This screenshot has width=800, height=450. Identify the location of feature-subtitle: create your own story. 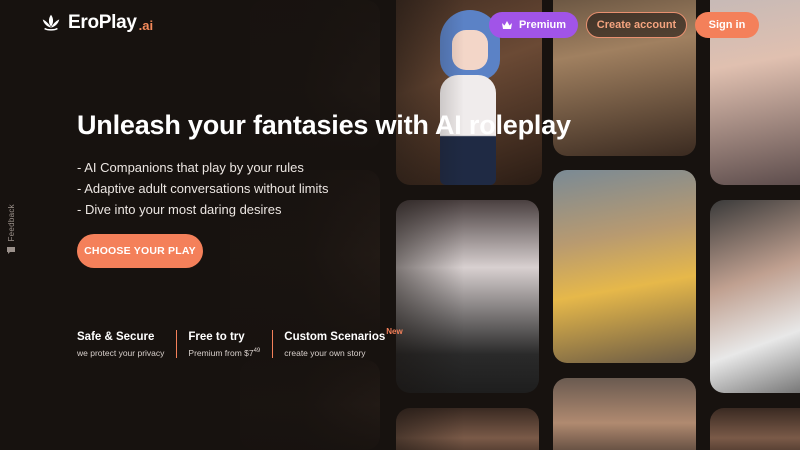
(325, 353).